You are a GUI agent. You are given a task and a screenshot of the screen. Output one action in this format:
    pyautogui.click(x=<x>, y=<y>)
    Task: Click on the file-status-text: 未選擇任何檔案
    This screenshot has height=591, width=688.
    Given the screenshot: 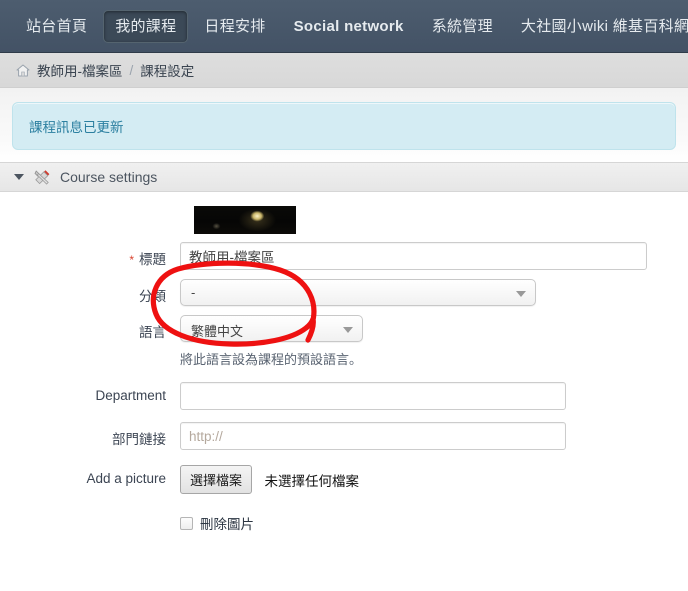 What is the action you would take?
    pyautogui.click(x=311, y=481)
    